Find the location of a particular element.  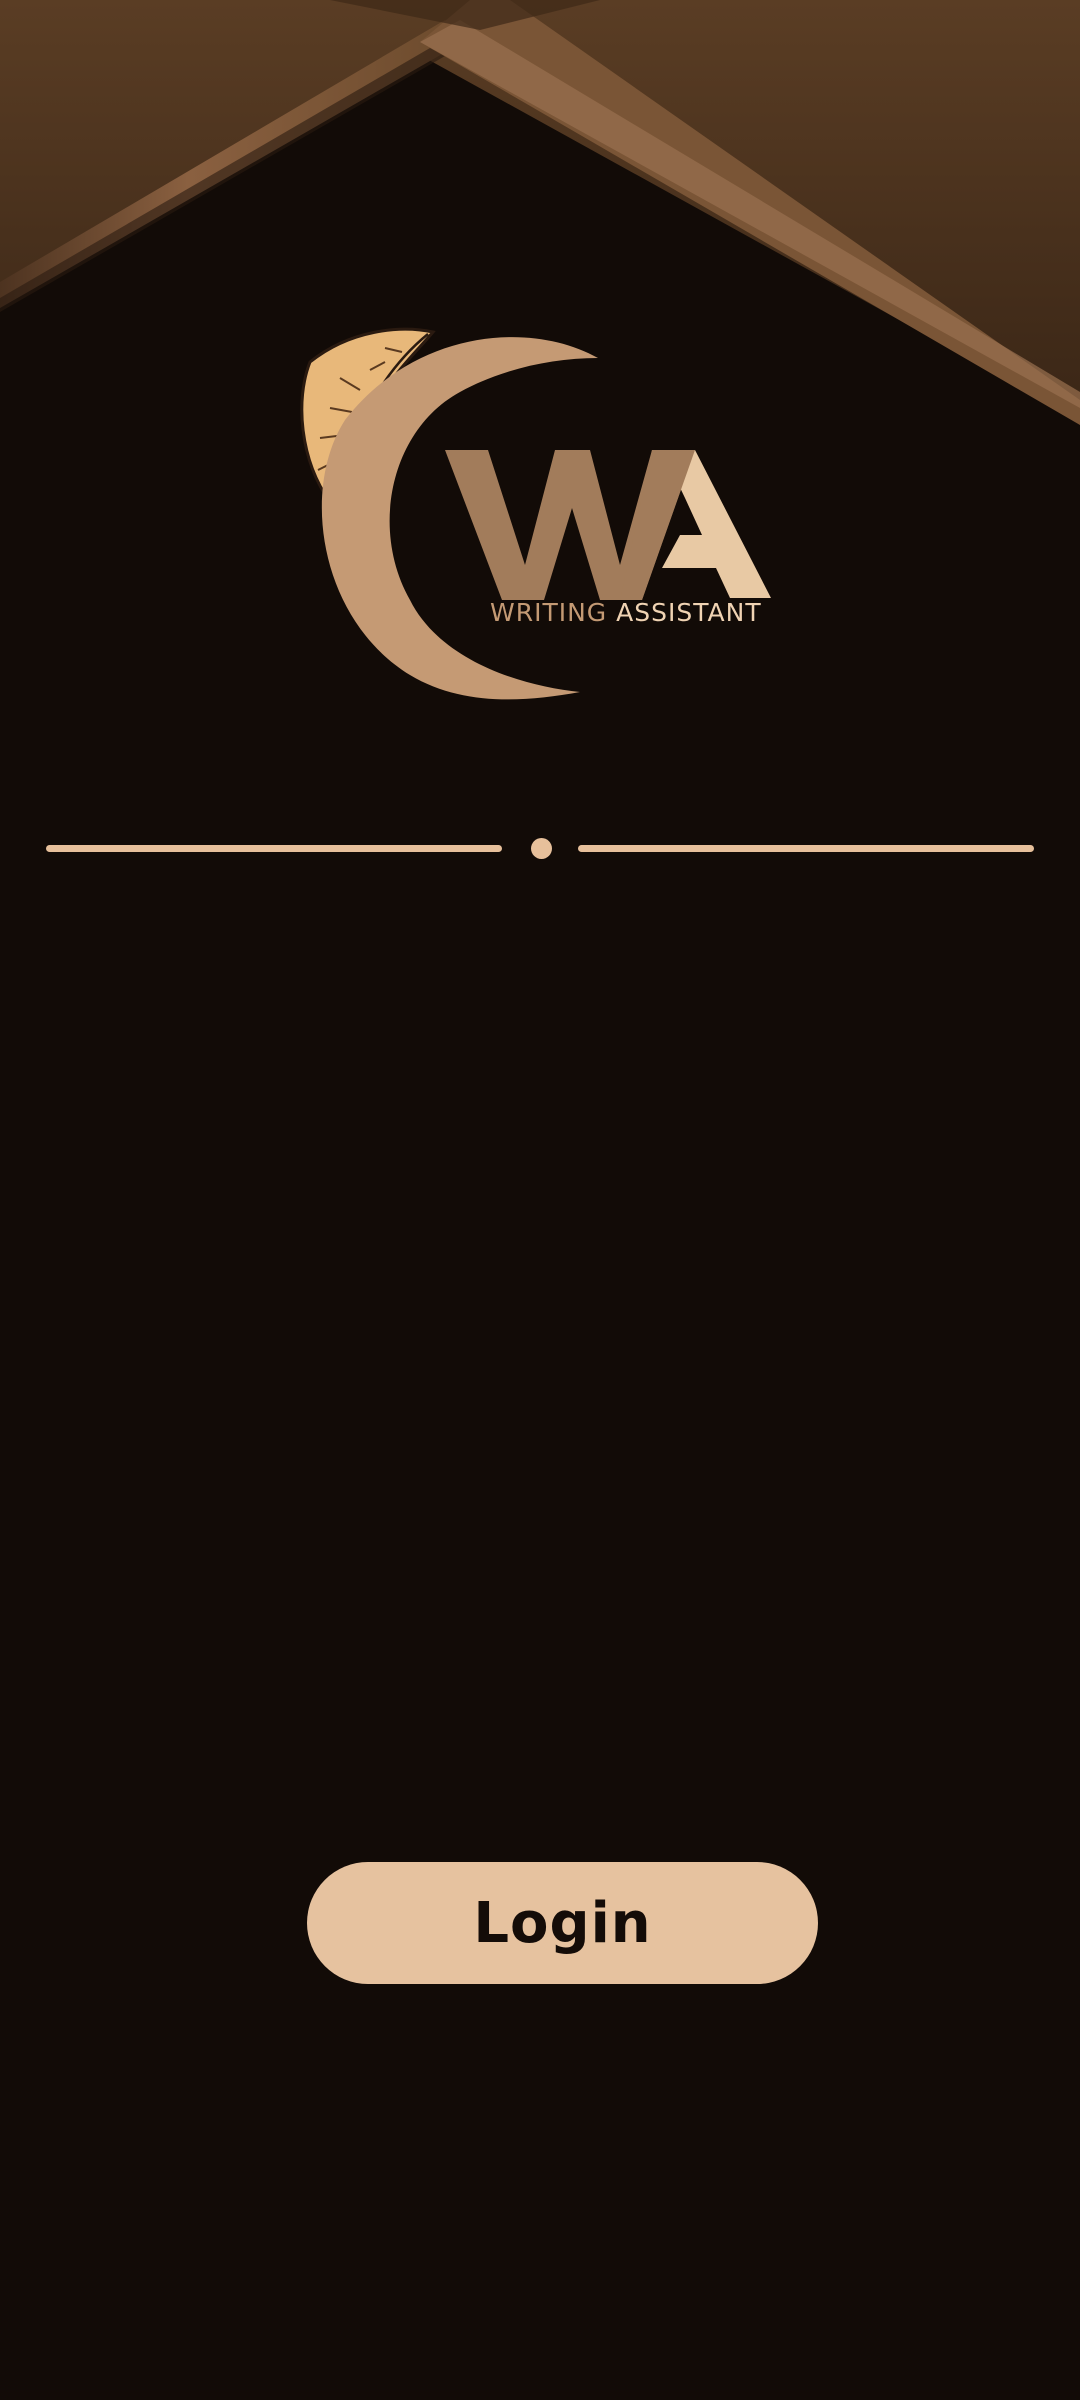

login-button: Login is located at coordinates (562, 1923).